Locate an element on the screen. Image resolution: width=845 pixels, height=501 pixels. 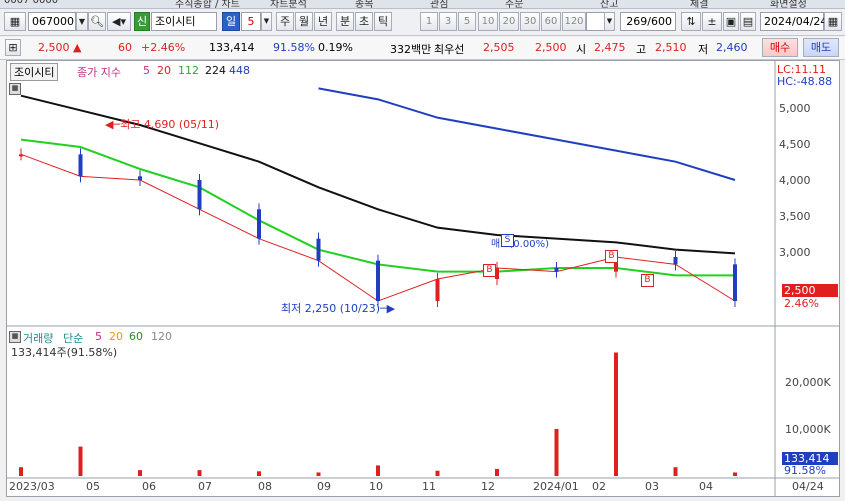
calendar-icon: ▦ is located at coordinates (833, 21).